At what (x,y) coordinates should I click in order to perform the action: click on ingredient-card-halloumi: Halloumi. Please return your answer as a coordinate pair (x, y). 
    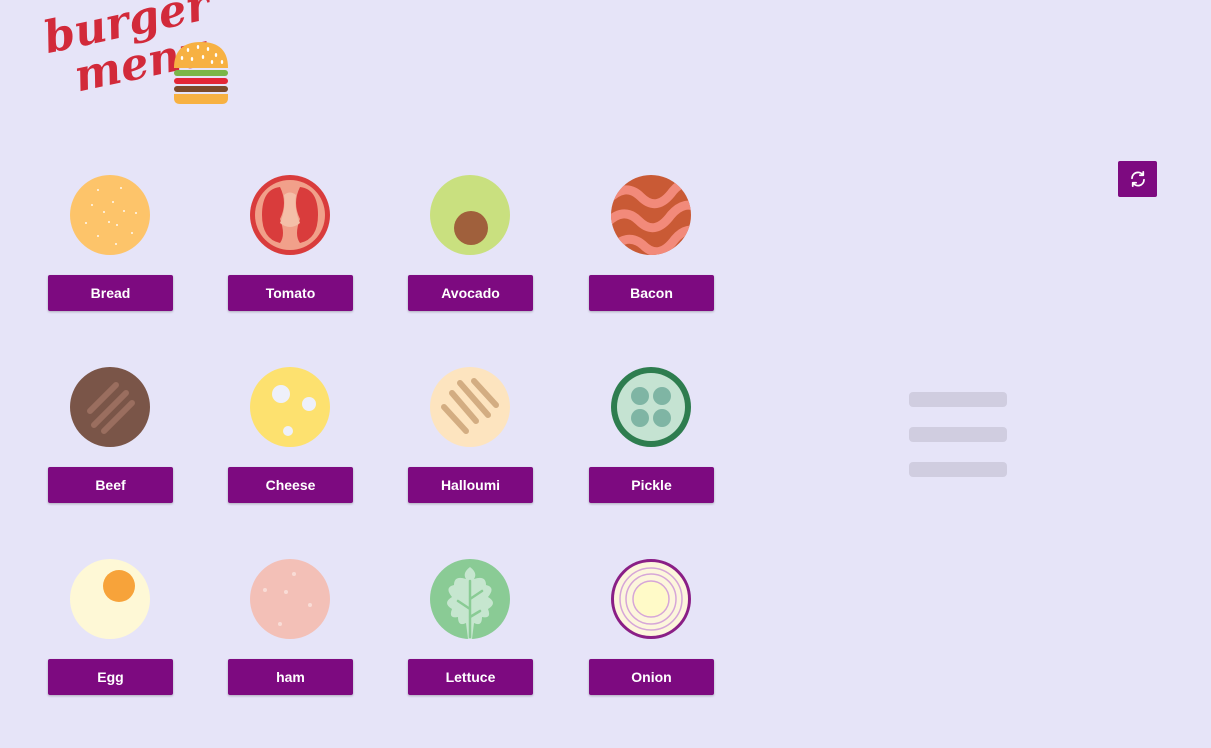
    Looking at the image, I should click on (470, 437).